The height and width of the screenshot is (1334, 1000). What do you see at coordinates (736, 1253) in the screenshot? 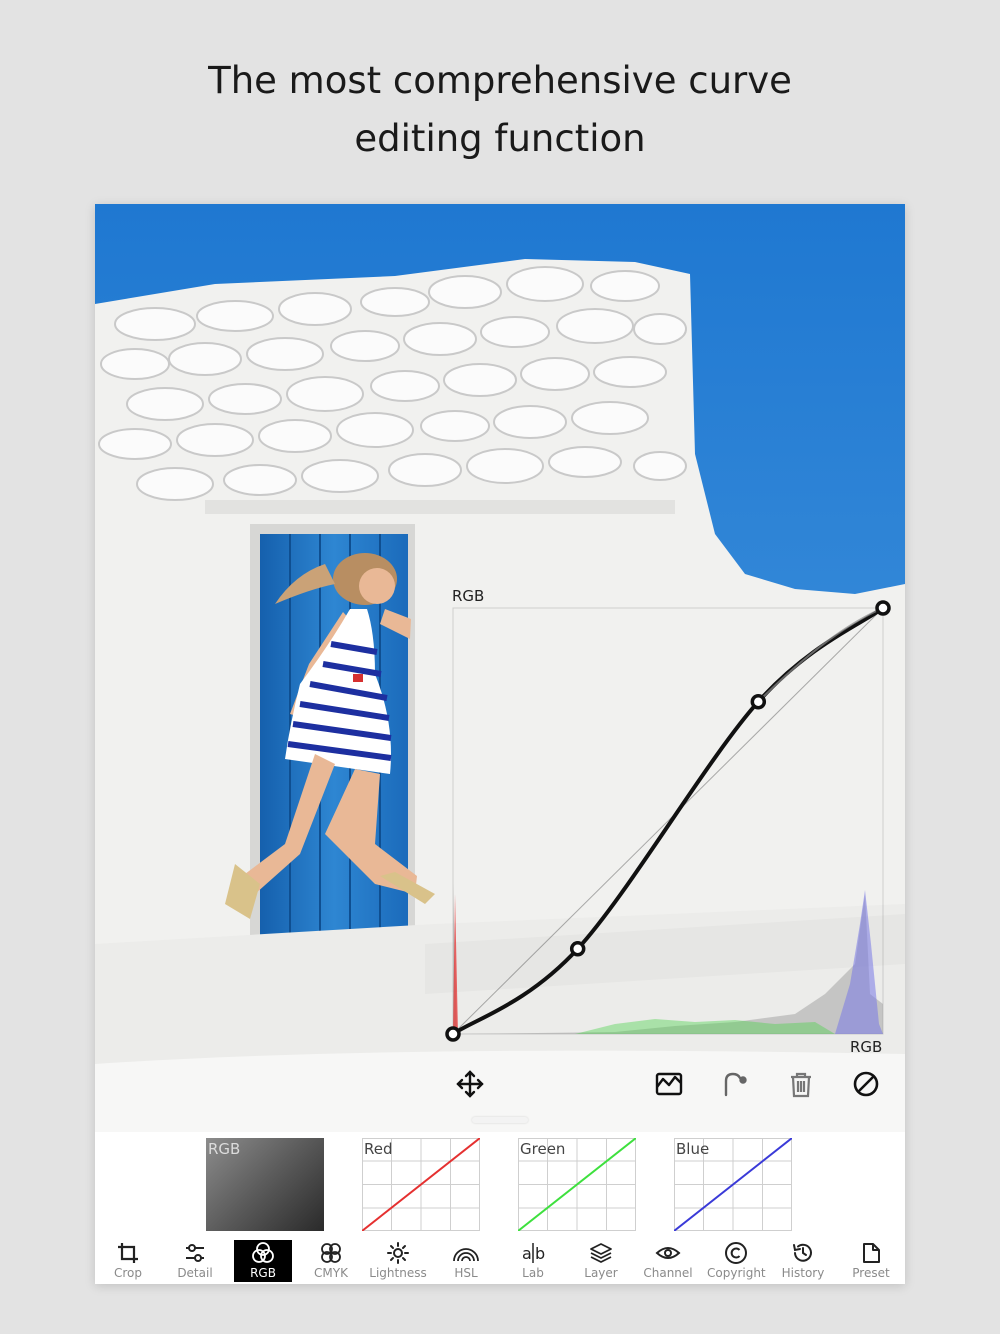
I see `copyright-icon` at bounding box center [736, 1253].